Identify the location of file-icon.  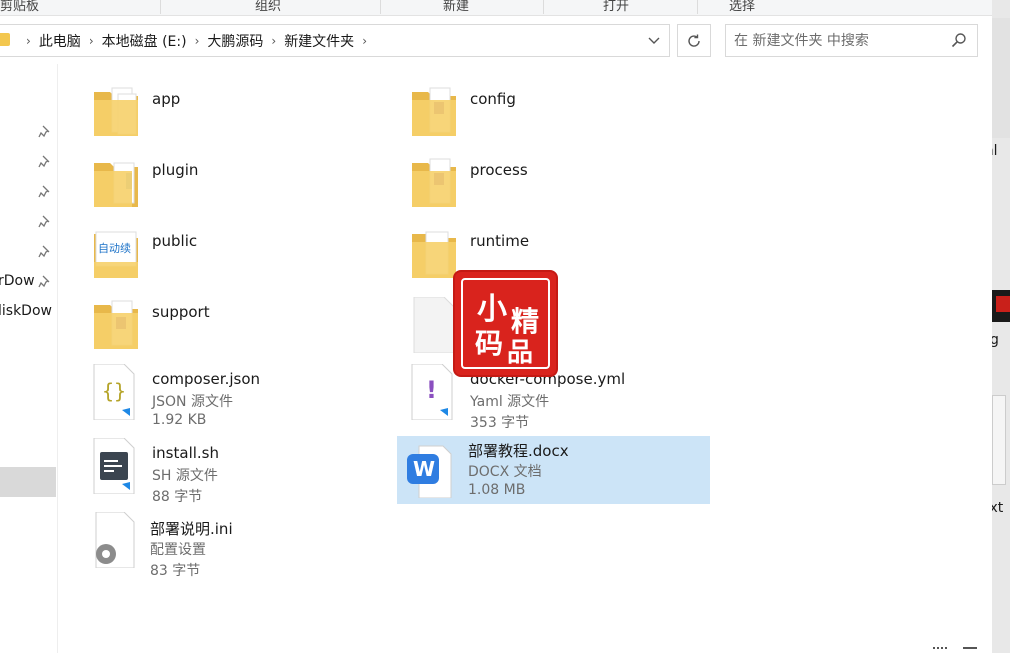
(434, 325).